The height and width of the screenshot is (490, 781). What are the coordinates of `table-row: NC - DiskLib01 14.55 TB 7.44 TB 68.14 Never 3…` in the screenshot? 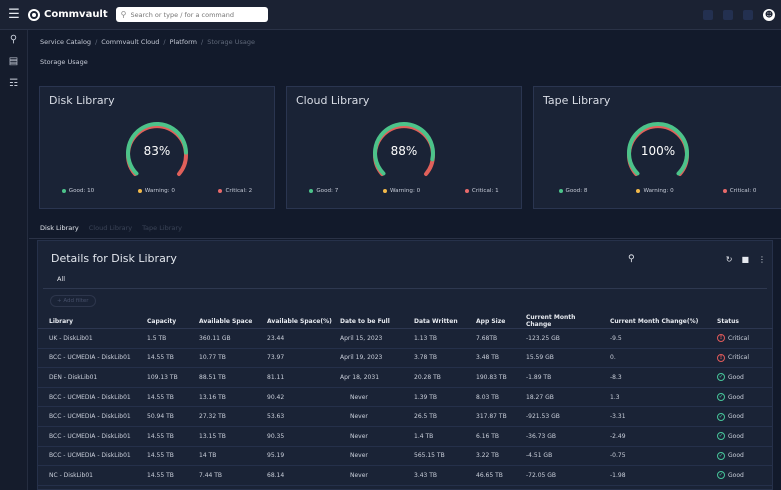 It's located at (405, 475).